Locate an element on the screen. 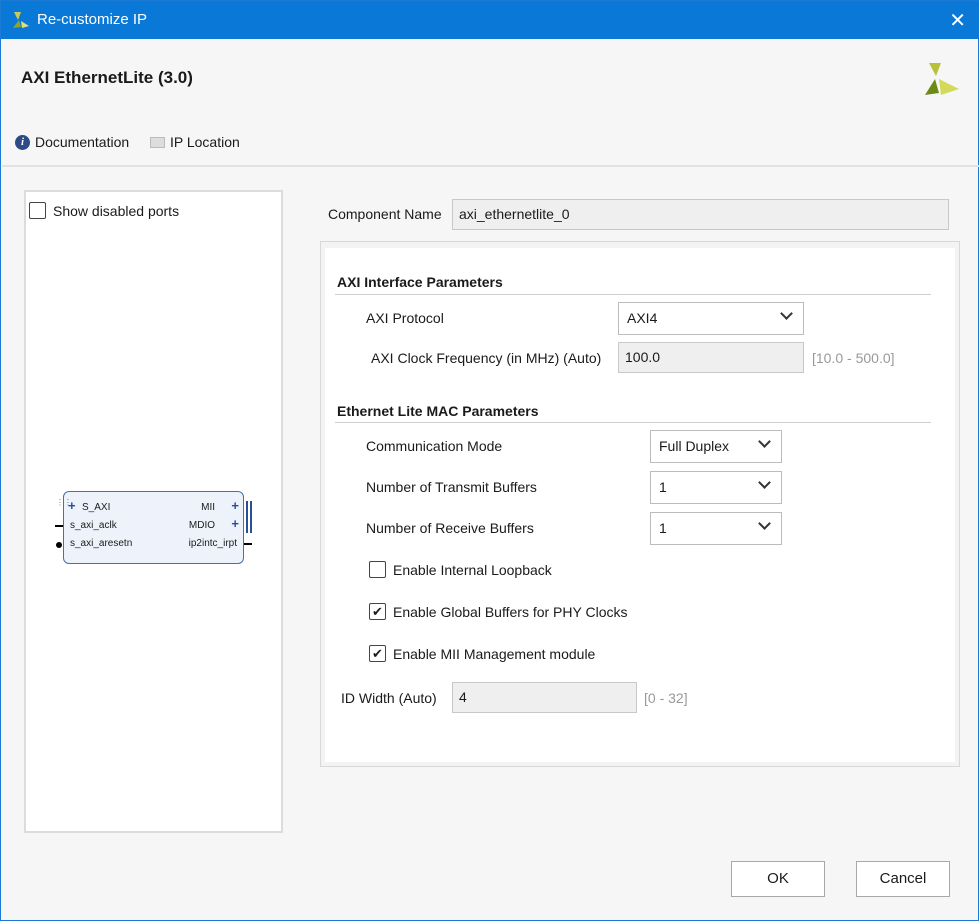 The width and height of the screenshot is (979, 921). show-disabled-ports-checkbox: Show disabled ports is located at coordinates (104, 210).